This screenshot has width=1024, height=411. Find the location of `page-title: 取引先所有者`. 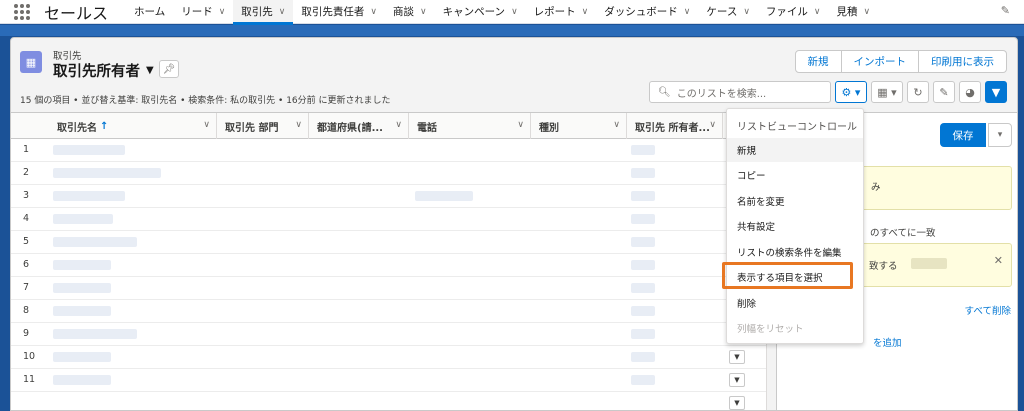

page-title: 取引先所有者 is located at coordinates (96, 72).